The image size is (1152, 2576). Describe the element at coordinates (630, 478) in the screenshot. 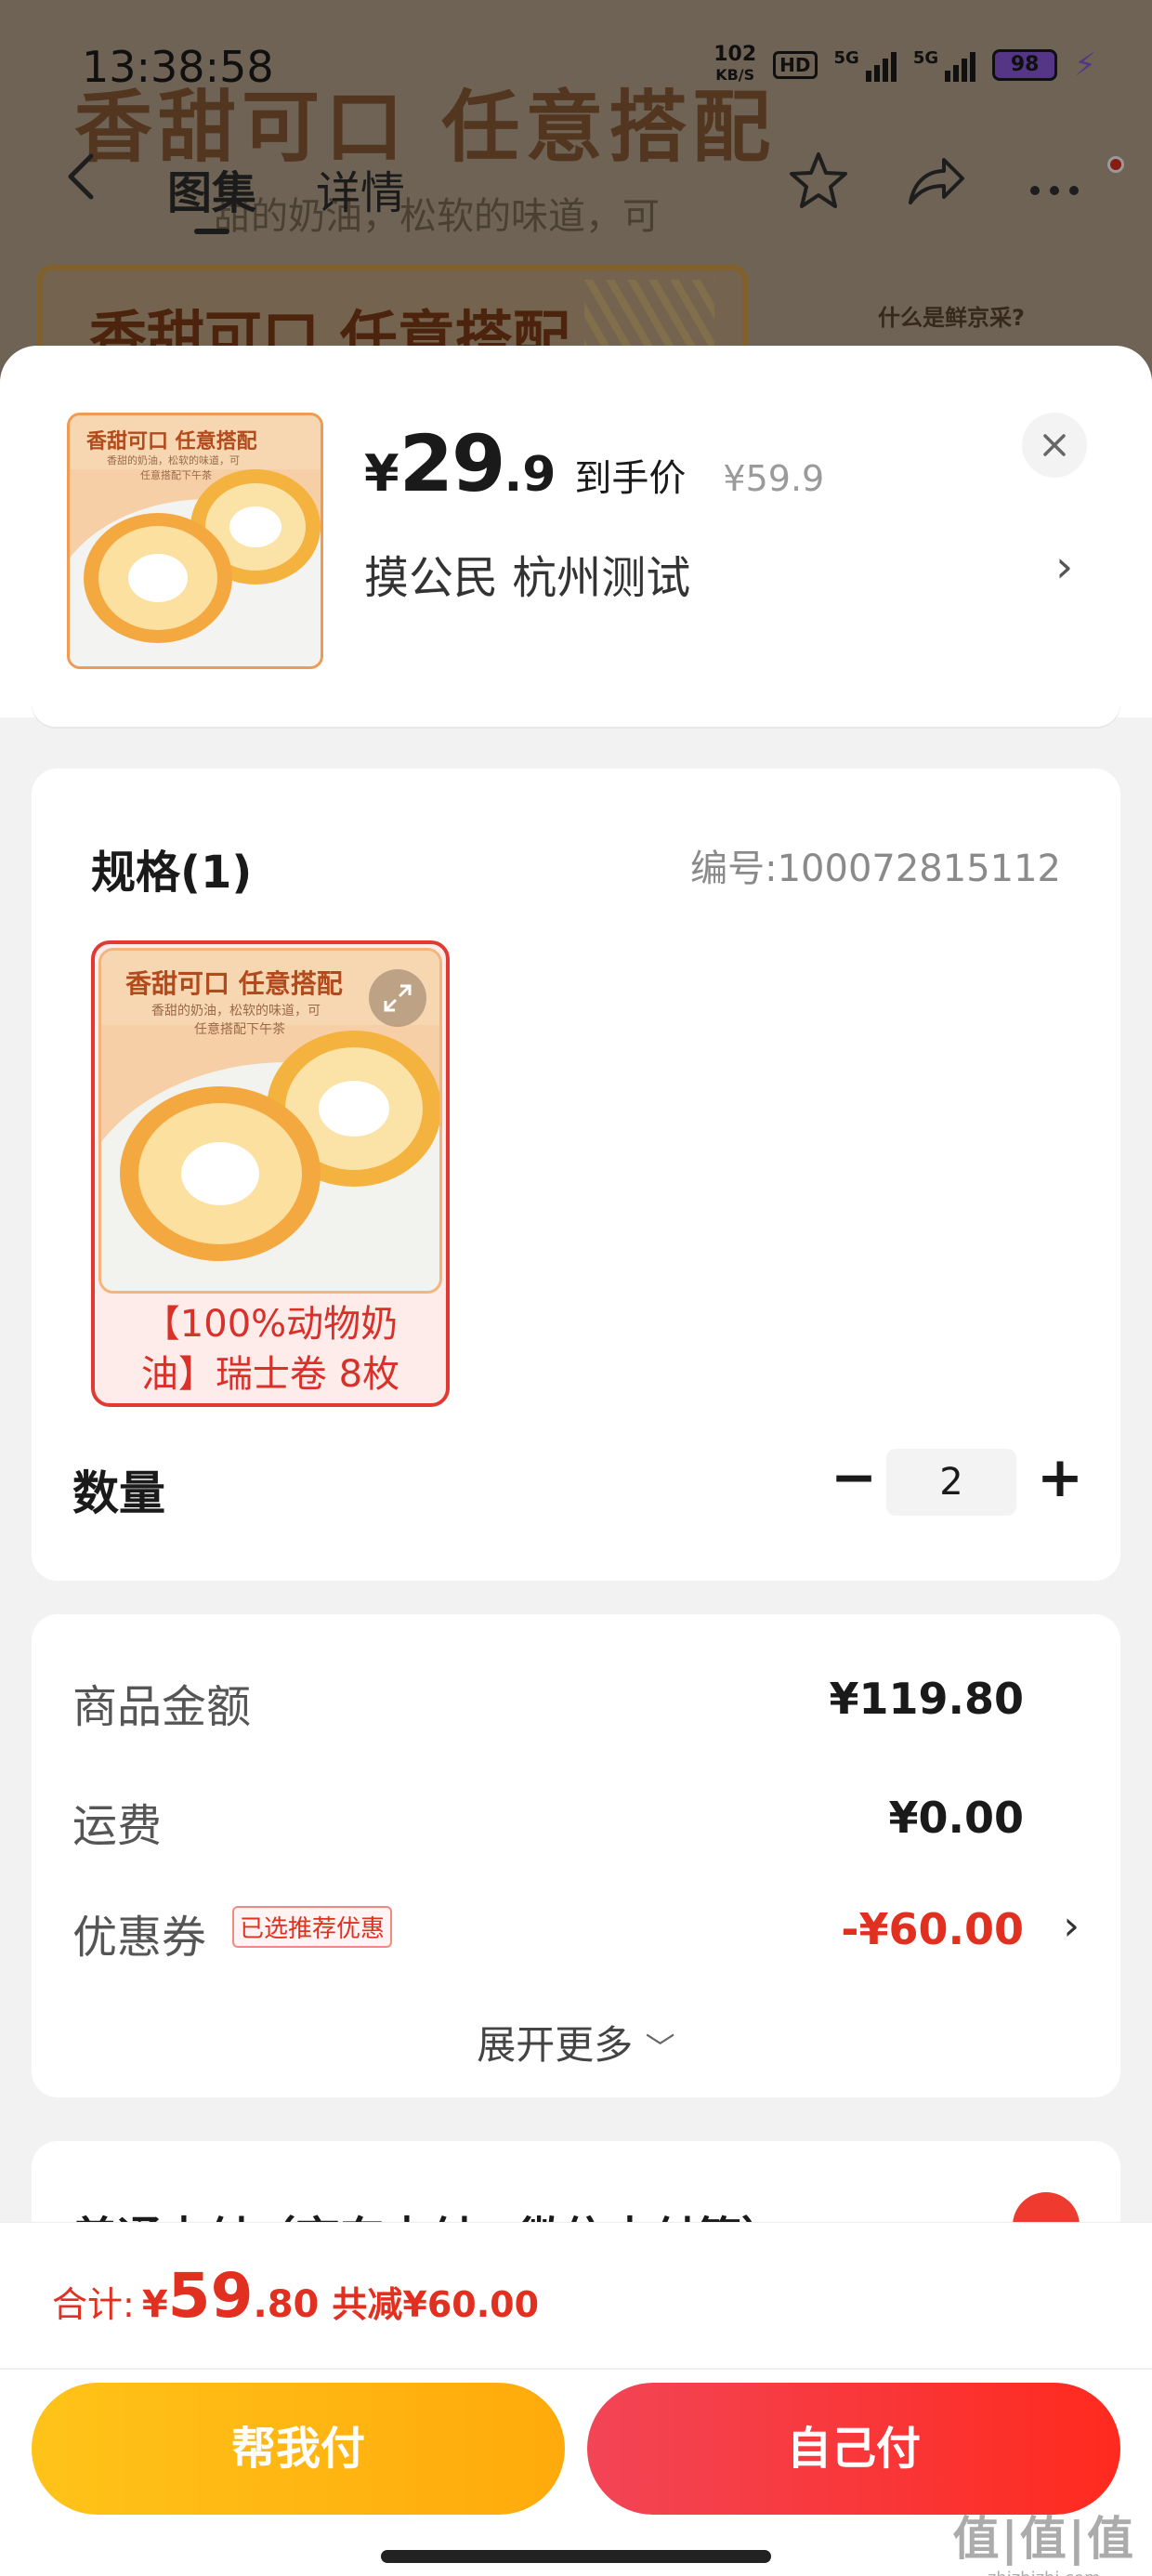

I see `price-tag: 到手价` at that location.